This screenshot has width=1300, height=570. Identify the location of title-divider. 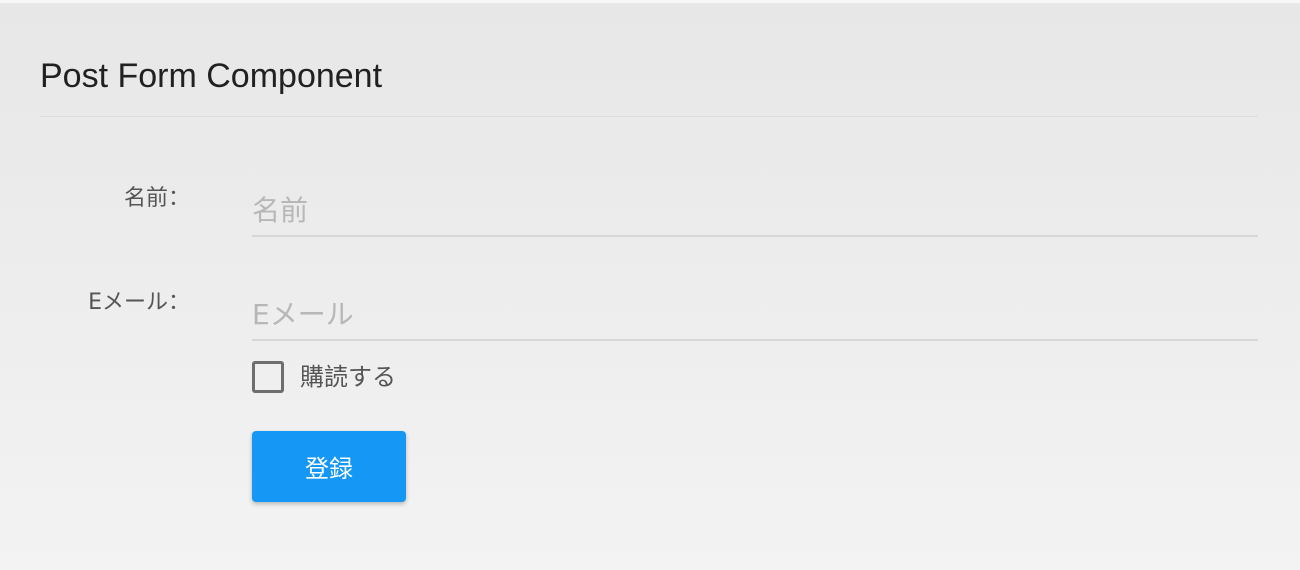
(649, 116).